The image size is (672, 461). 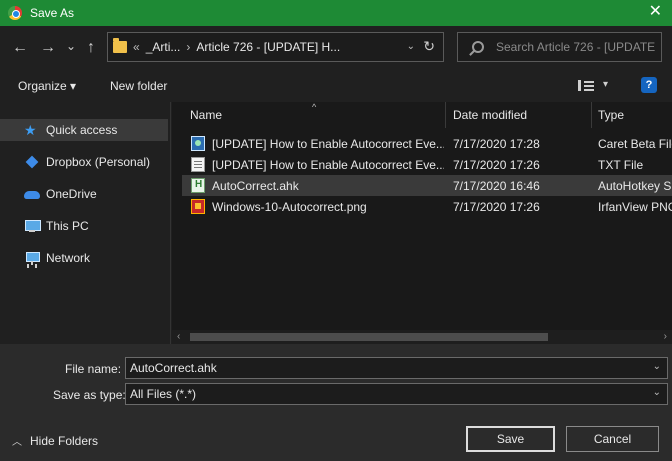 What do you see at coordinates (605, 84) in the screenshot?
I see `view-dropdown-icon: ▾` at bounding box center [605, 84].